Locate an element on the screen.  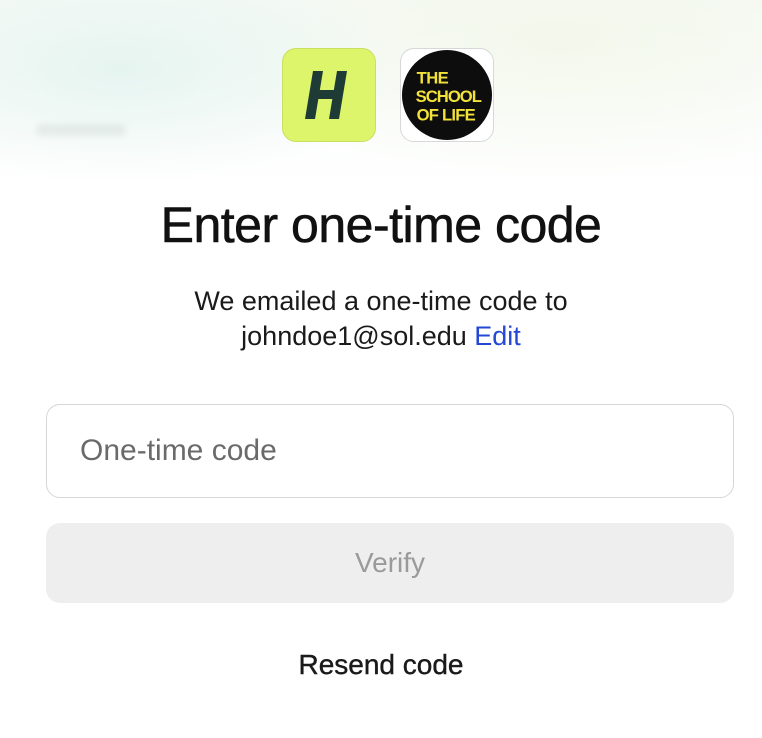
edit-email-link: Edit is located at coordinates (497, 336).